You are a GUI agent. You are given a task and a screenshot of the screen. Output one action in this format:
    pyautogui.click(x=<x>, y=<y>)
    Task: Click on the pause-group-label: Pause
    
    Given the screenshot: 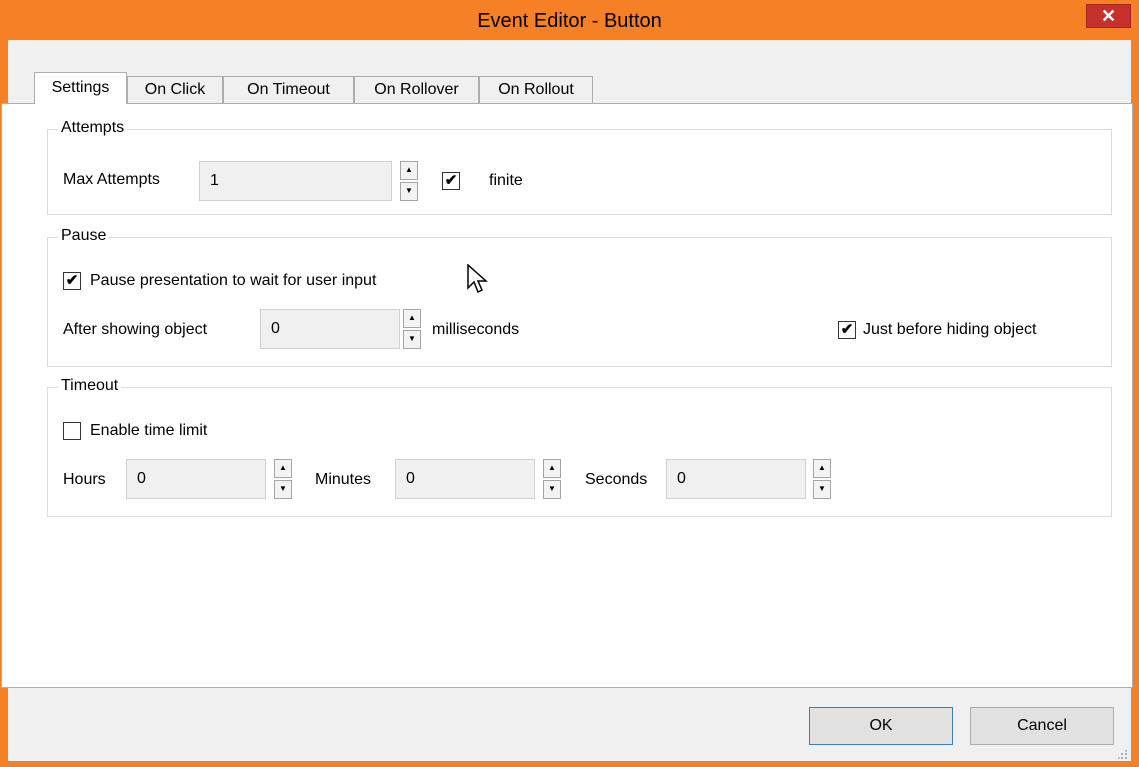 What is the action you would take?
    pyautogui.click(x=84, y=236)
    